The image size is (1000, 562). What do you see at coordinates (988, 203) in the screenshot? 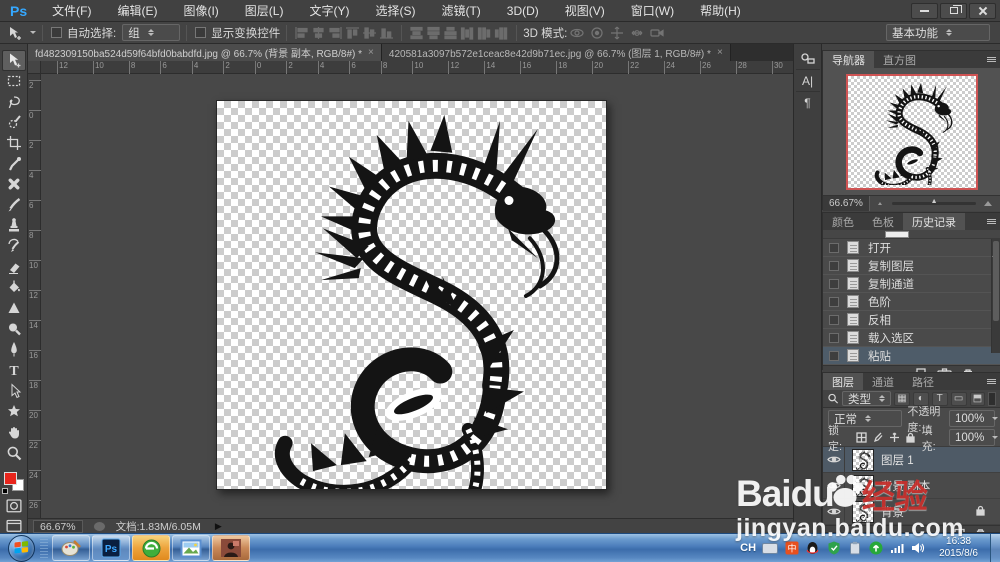
I see `zoom-in-icon` at bounding box center [988, 203].